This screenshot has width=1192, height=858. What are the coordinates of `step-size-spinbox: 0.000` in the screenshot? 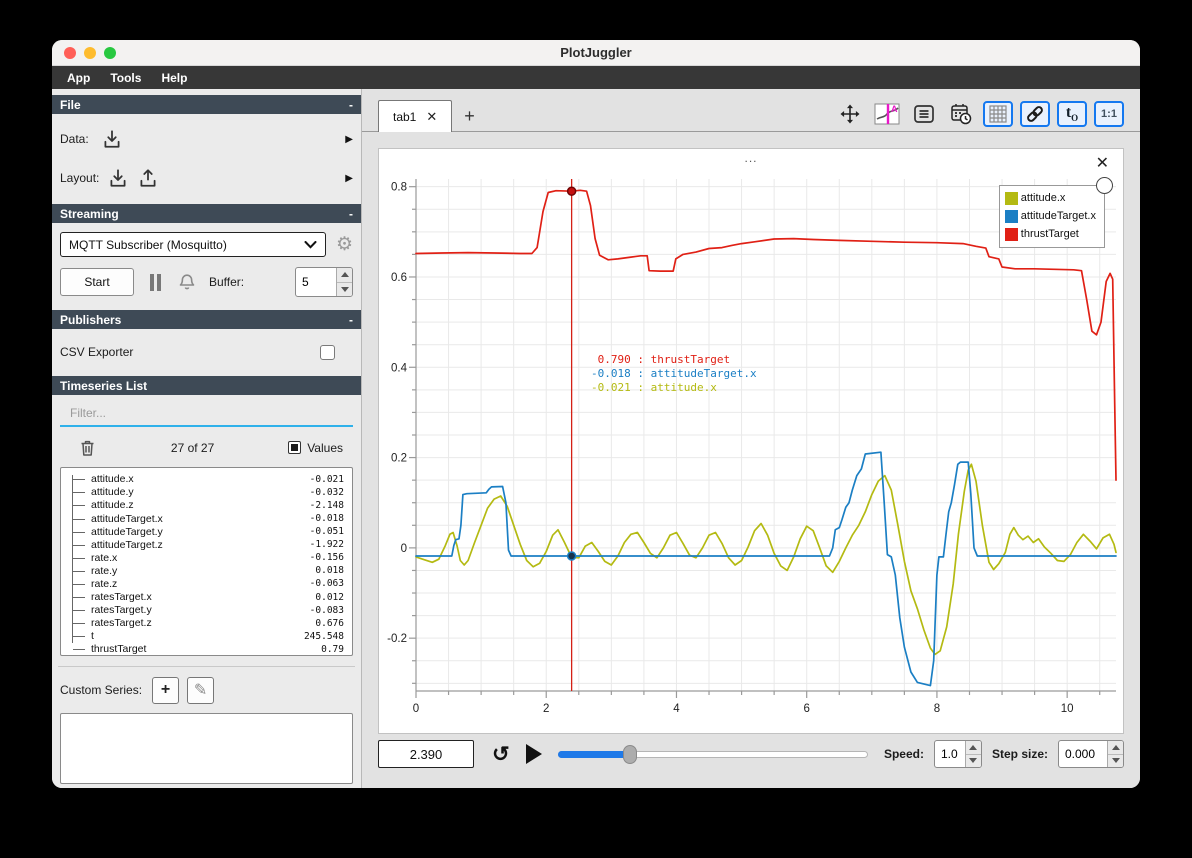 It's located at (1091, 754).